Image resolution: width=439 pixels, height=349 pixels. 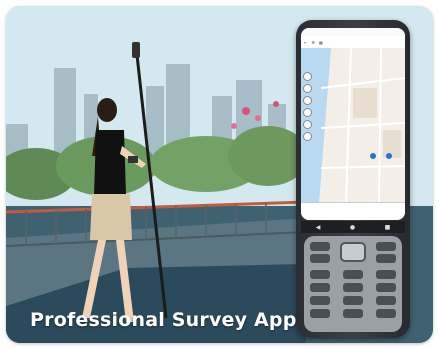 I want to click on device-screen: ← ⚙ ▦, so click(x=353, y=124).